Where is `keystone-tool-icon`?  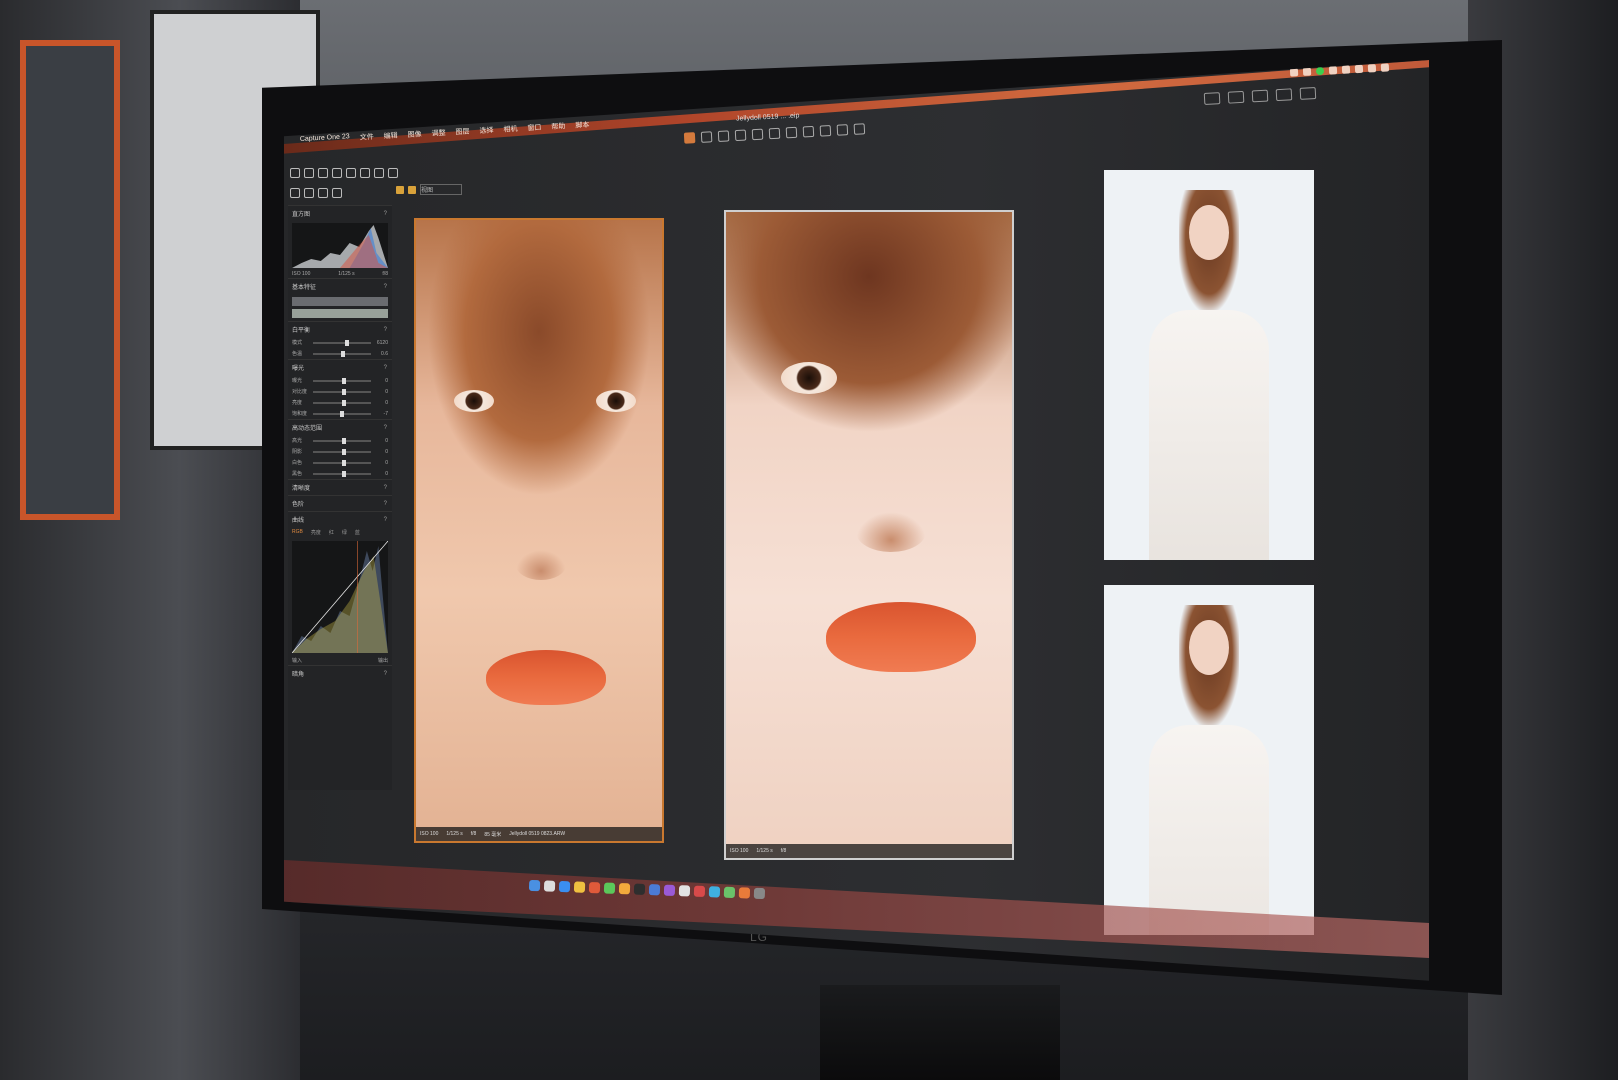 keystone-tool-icon is located at coordinates (757, 134).